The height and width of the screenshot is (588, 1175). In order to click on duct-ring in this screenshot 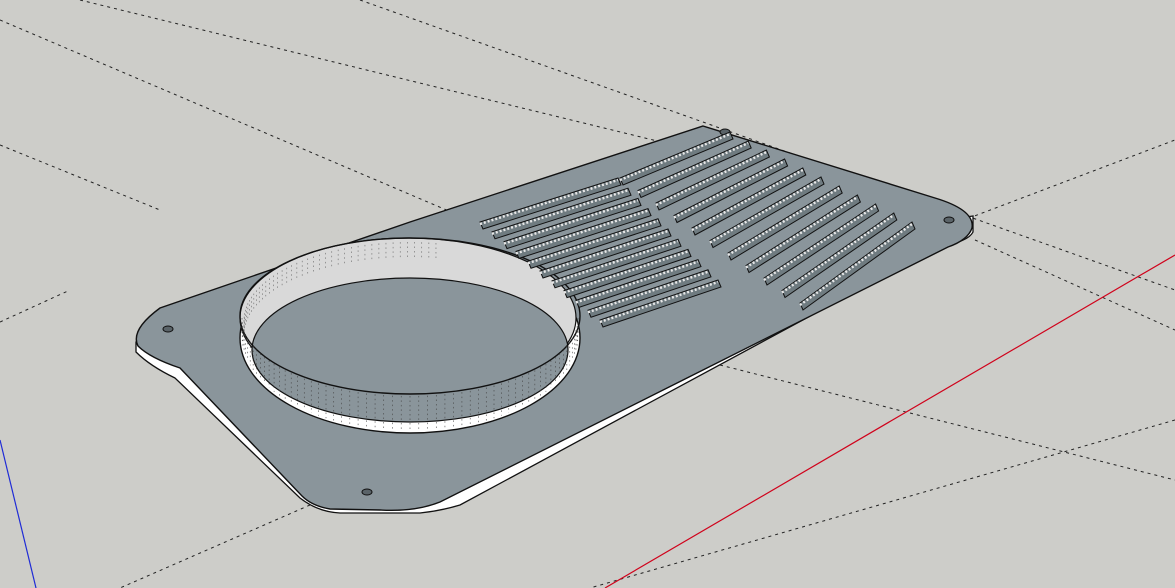, I will do `click(410, 335)`.